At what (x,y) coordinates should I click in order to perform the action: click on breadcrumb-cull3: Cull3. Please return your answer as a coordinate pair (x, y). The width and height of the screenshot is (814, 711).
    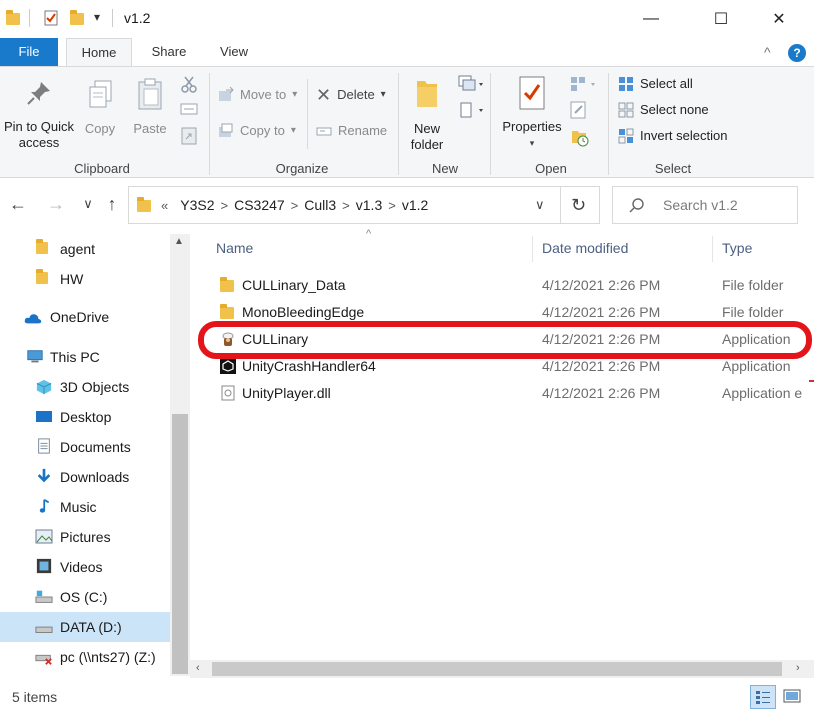
    Looking at the image, I should click on (320, 205).